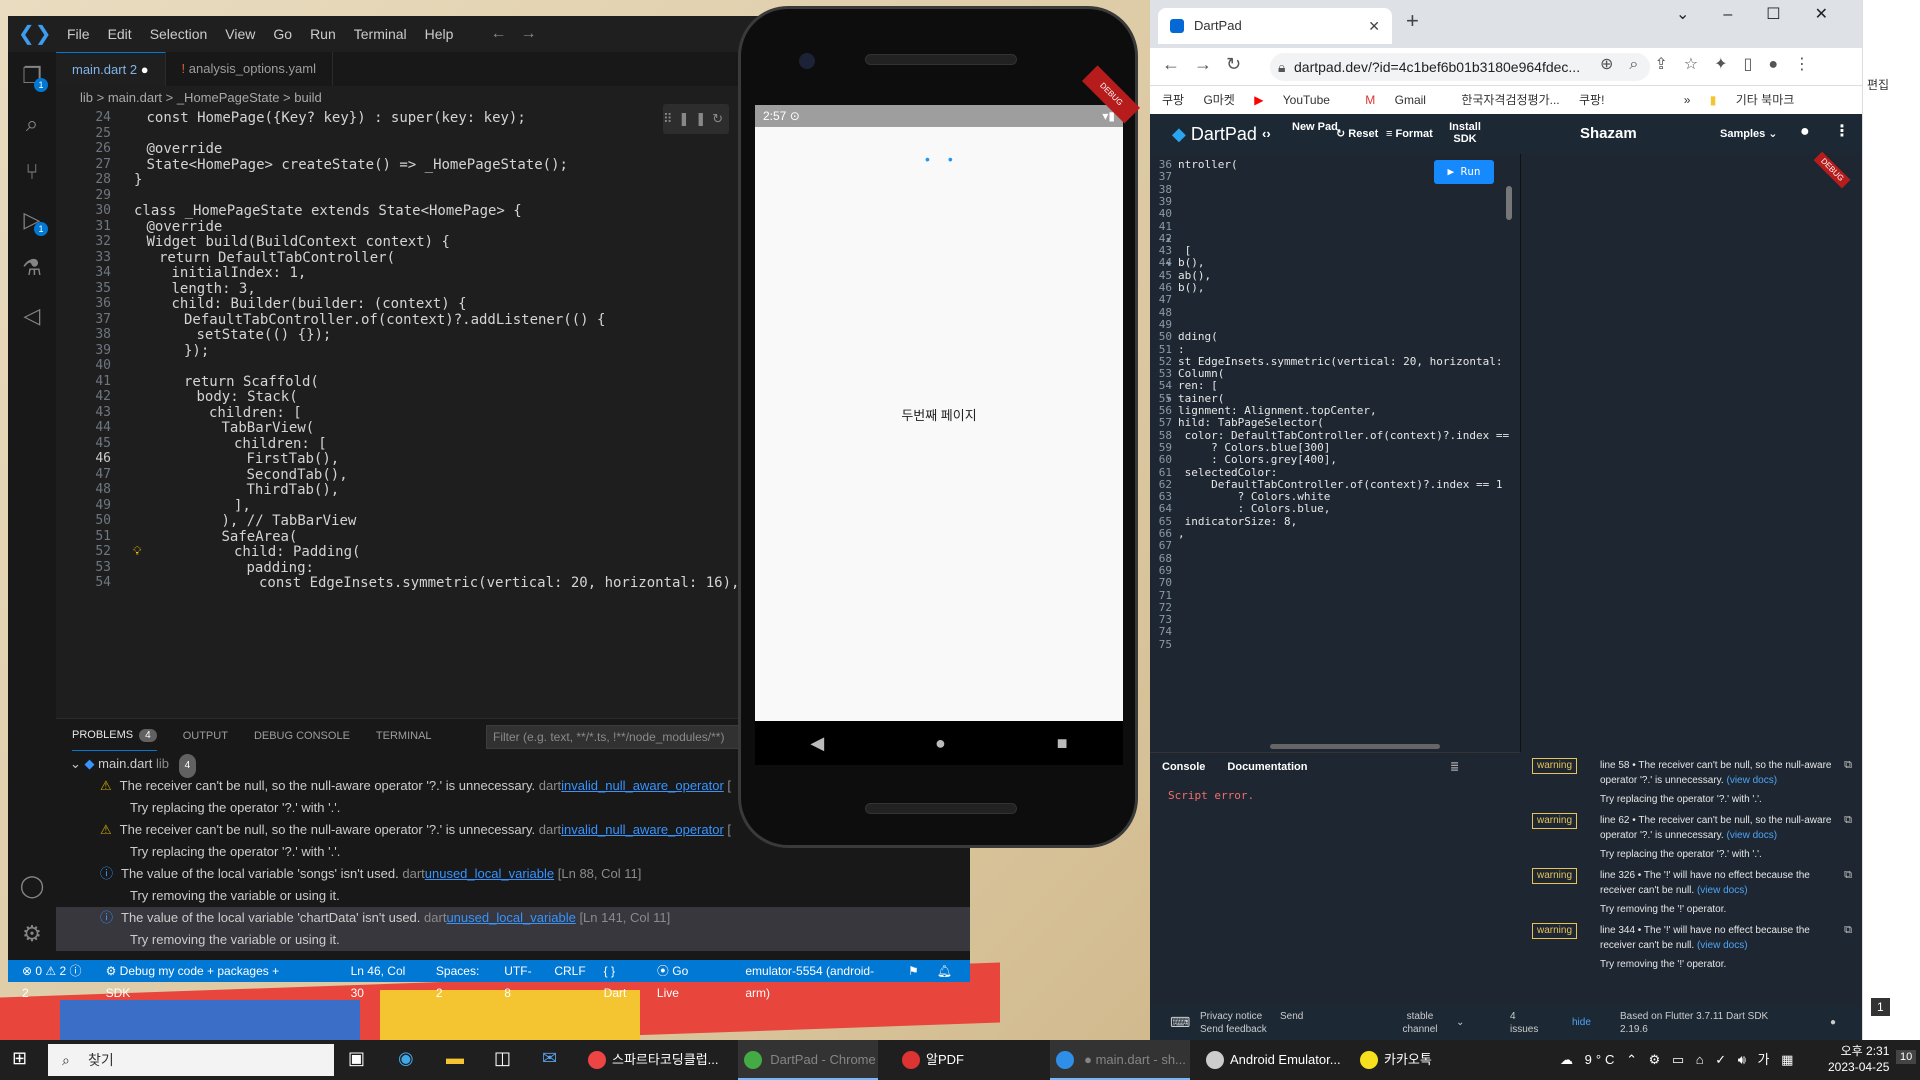 The image size is (1920, 1080). I want to click on clear-console-icon: ≣, so click(1454, 767).